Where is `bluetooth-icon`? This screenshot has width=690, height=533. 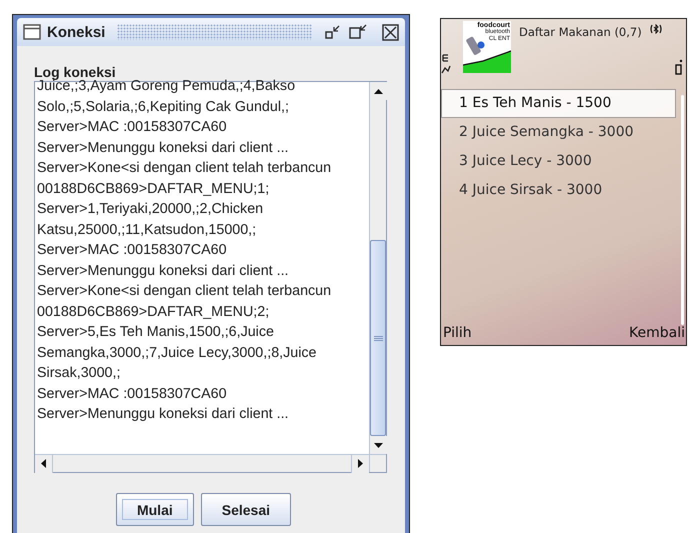
bluetooth-icon is located at coordinates (656, 29).